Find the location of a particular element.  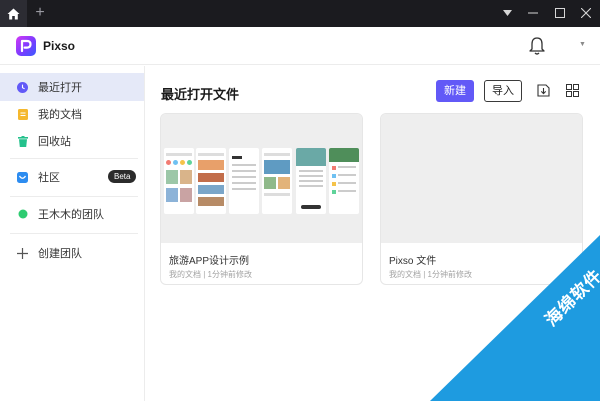

page-title: 最近打开文件 is located at coordinates (200, 94).